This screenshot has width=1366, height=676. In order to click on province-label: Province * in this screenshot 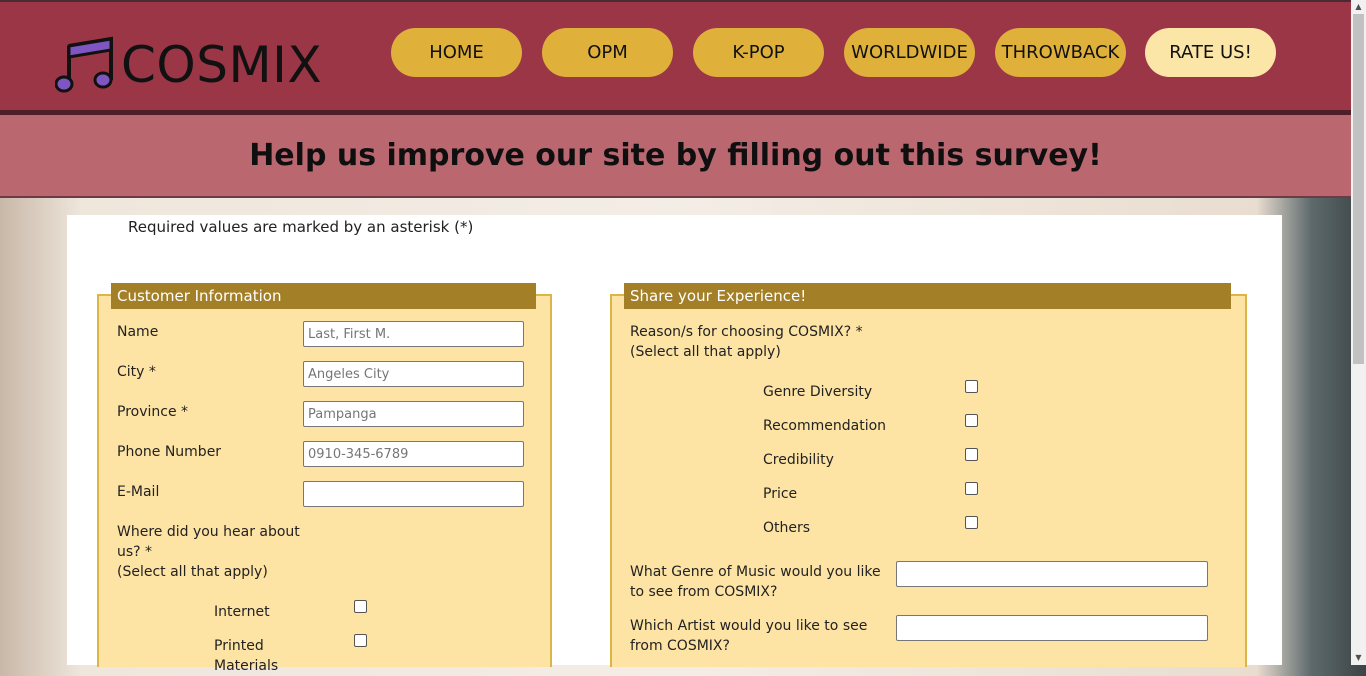, I will do `click(153, 412)`.